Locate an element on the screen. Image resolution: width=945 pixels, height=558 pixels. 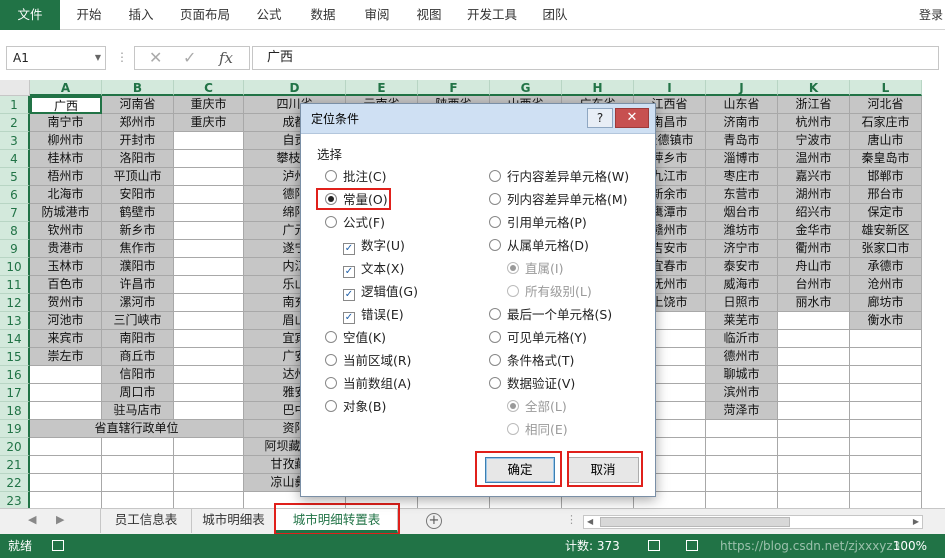
cell-B21 is located at coordinates (138, 465).